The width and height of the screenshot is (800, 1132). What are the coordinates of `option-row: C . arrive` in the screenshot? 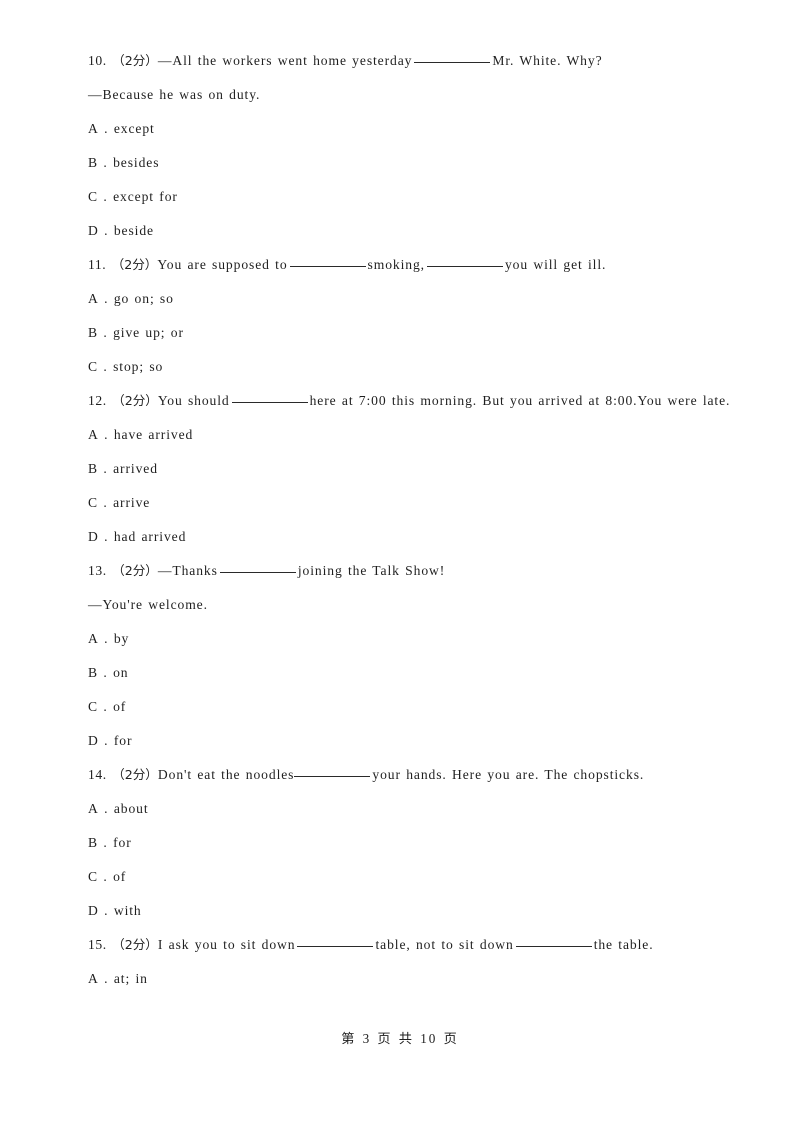 It's located at (400, 503).